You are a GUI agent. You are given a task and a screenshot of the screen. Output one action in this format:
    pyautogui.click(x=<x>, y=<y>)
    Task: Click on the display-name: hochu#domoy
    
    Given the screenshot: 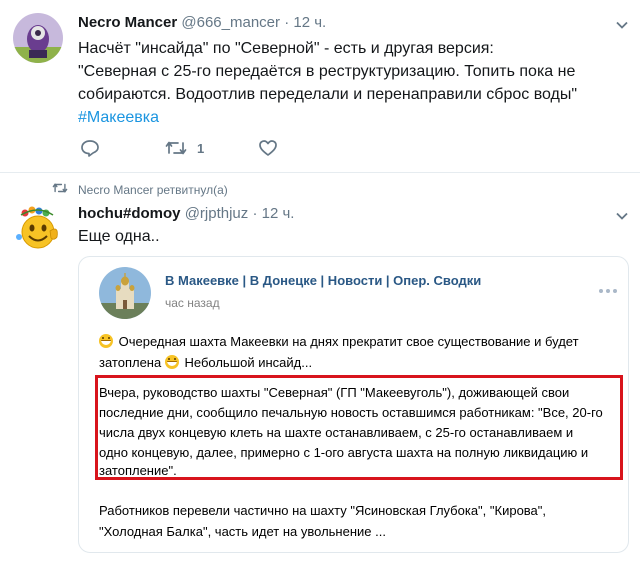 What is the action you would take?
    pyautogui.click(x=129, y=213)
    